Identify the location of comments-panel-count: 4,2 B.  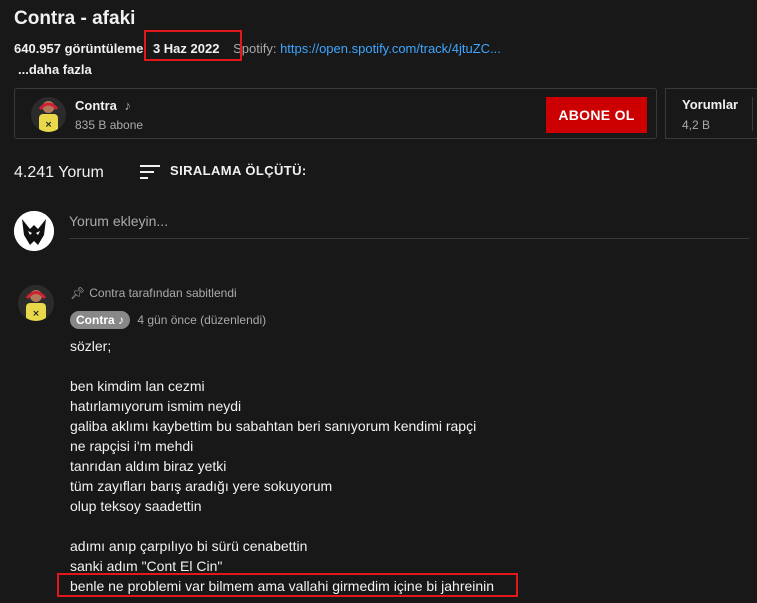
(696, 125).